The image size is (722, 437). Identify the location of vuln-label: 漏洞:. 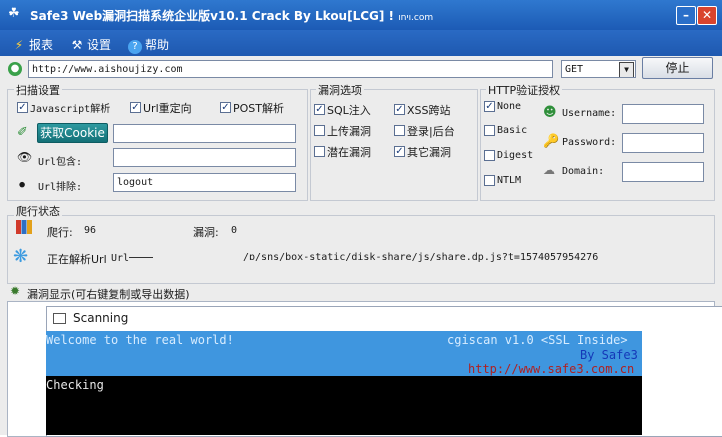
(206, 232).